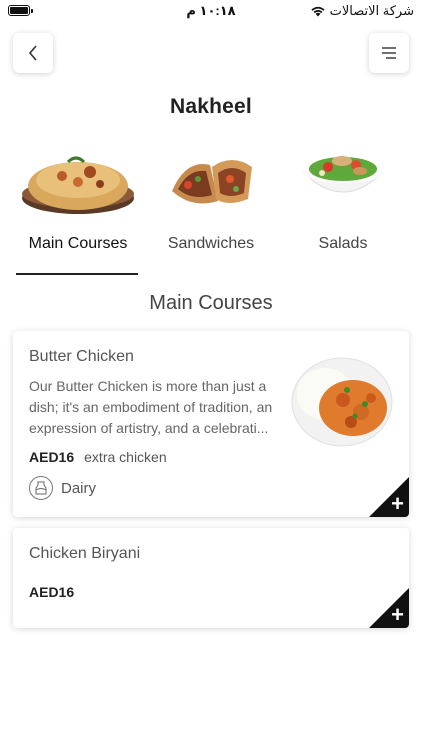 This screenshot has height=750, width=422. I want to click on menu-button, so click(389, 53).